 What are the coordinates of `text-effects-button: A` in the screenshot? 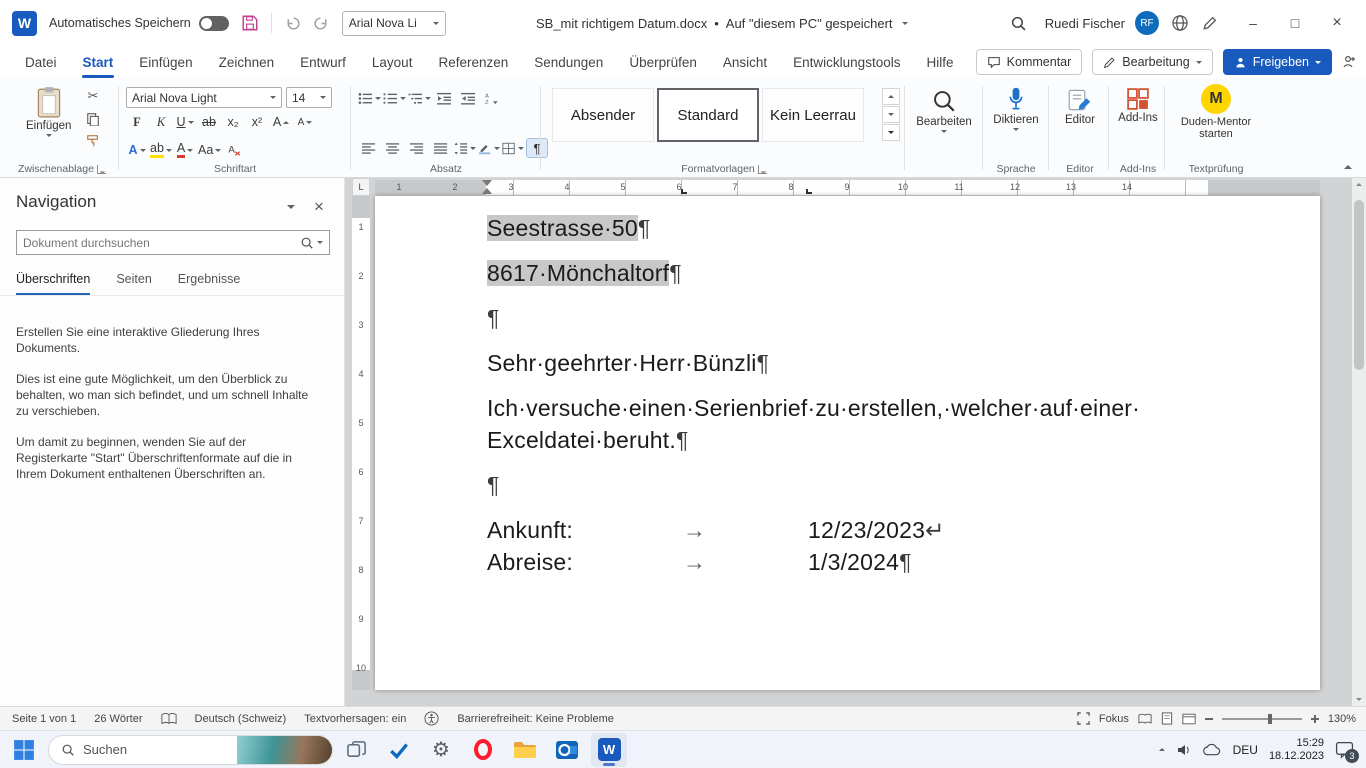 It's located at (137, 150).